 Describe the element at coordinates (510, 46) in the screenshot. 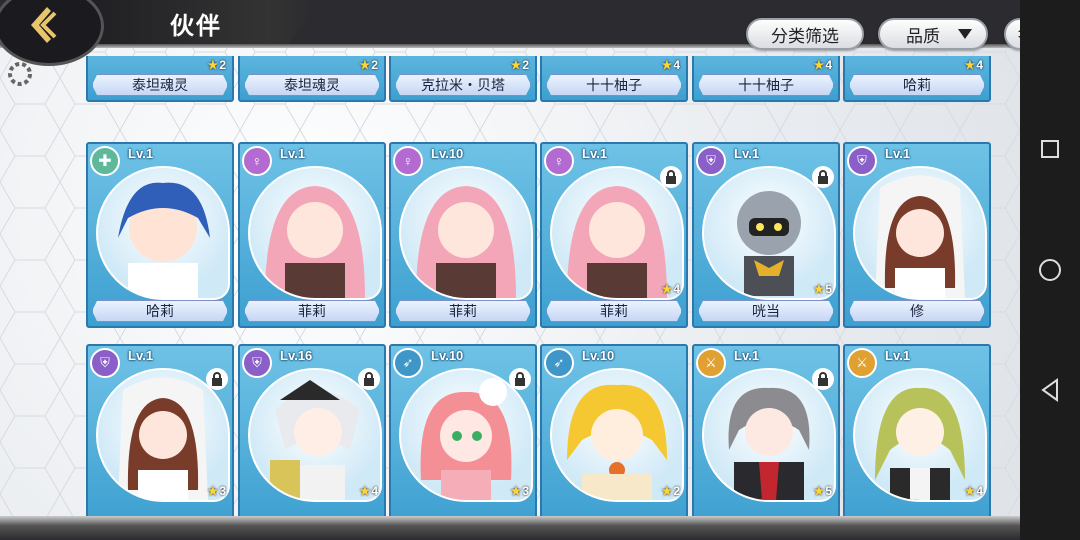

I see `top-bar-edge` at that location.